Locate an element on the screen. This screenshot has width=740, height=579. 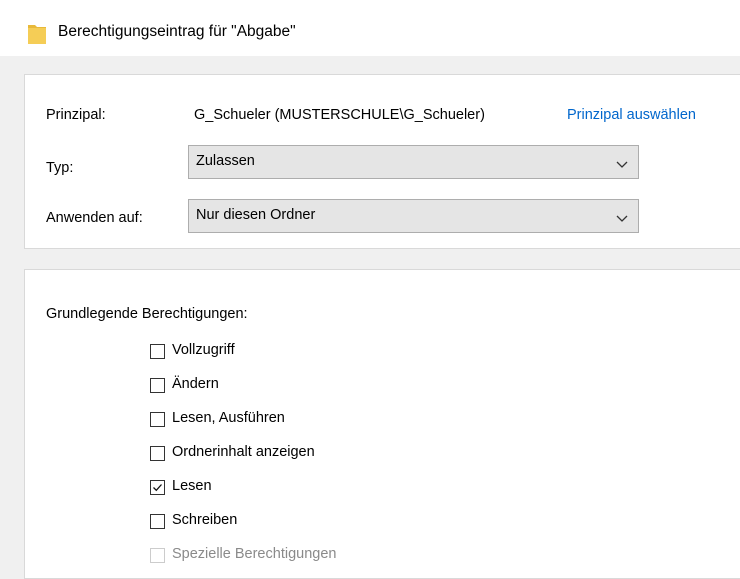
permission-label: Spezielle Berechtigungen is located at coordinates (254, 554).